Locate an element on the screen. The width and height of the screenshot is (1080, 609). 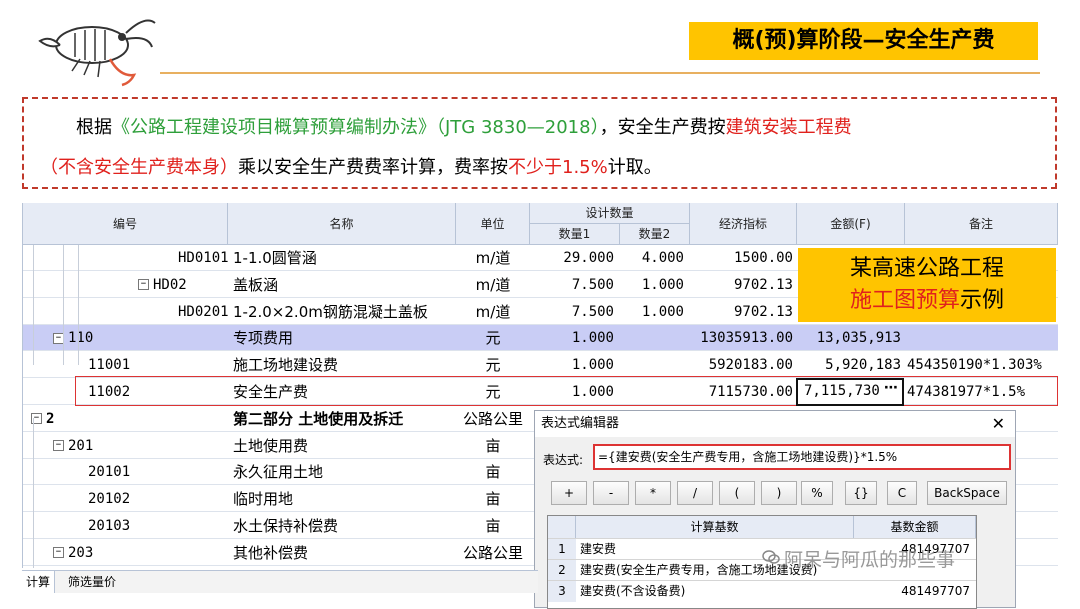
cell-code-text: 110 is located at coordinates (81, 338).